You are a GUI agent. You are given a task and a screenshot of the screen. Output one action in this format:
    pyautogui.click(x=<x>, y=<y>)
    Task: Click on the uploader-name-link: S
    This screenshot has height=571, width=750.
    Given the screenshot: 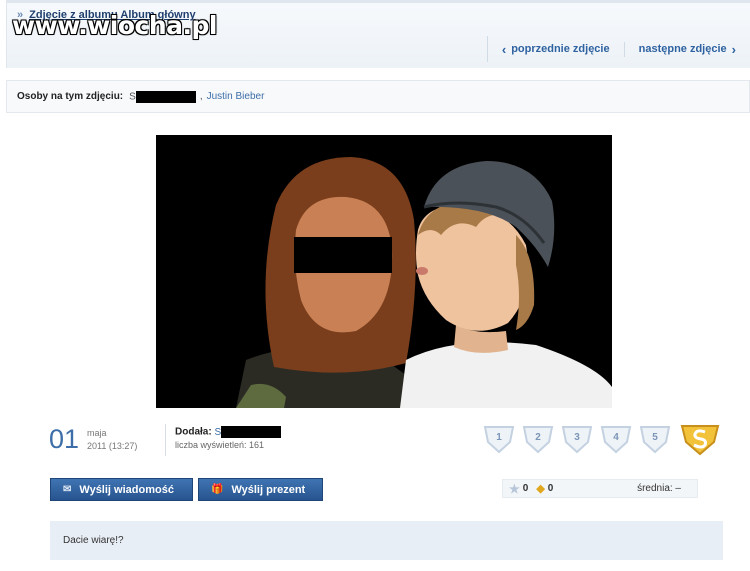 What is the action you would take?
    pyautogui.click(x=248, y=432)
    